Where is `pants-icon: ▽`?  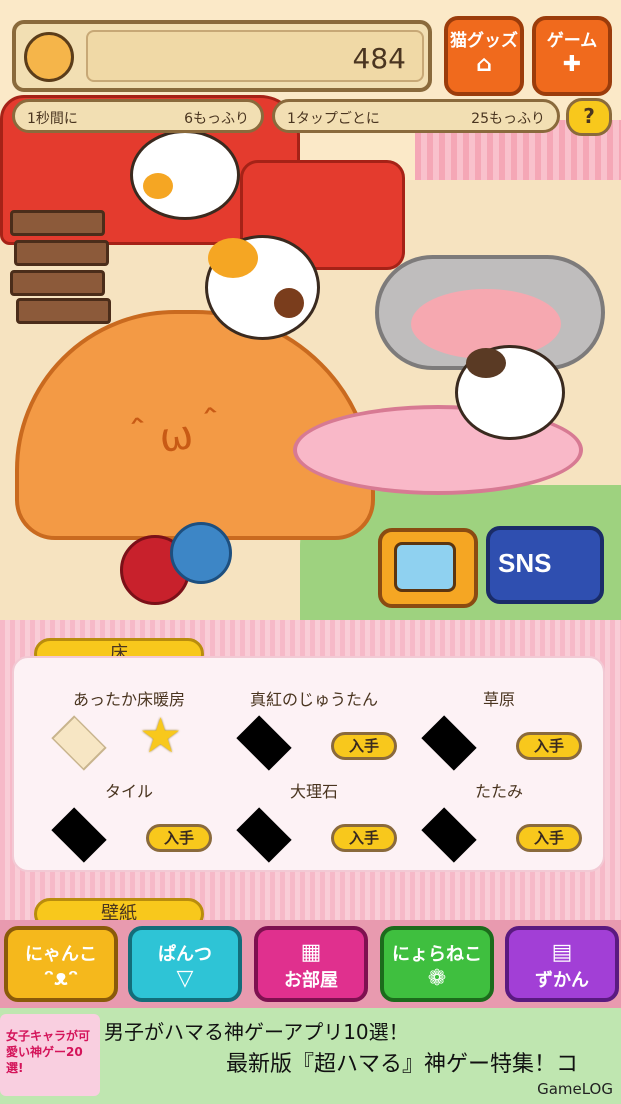 pants-icon: ▽ is located at coordinates (185, 978).